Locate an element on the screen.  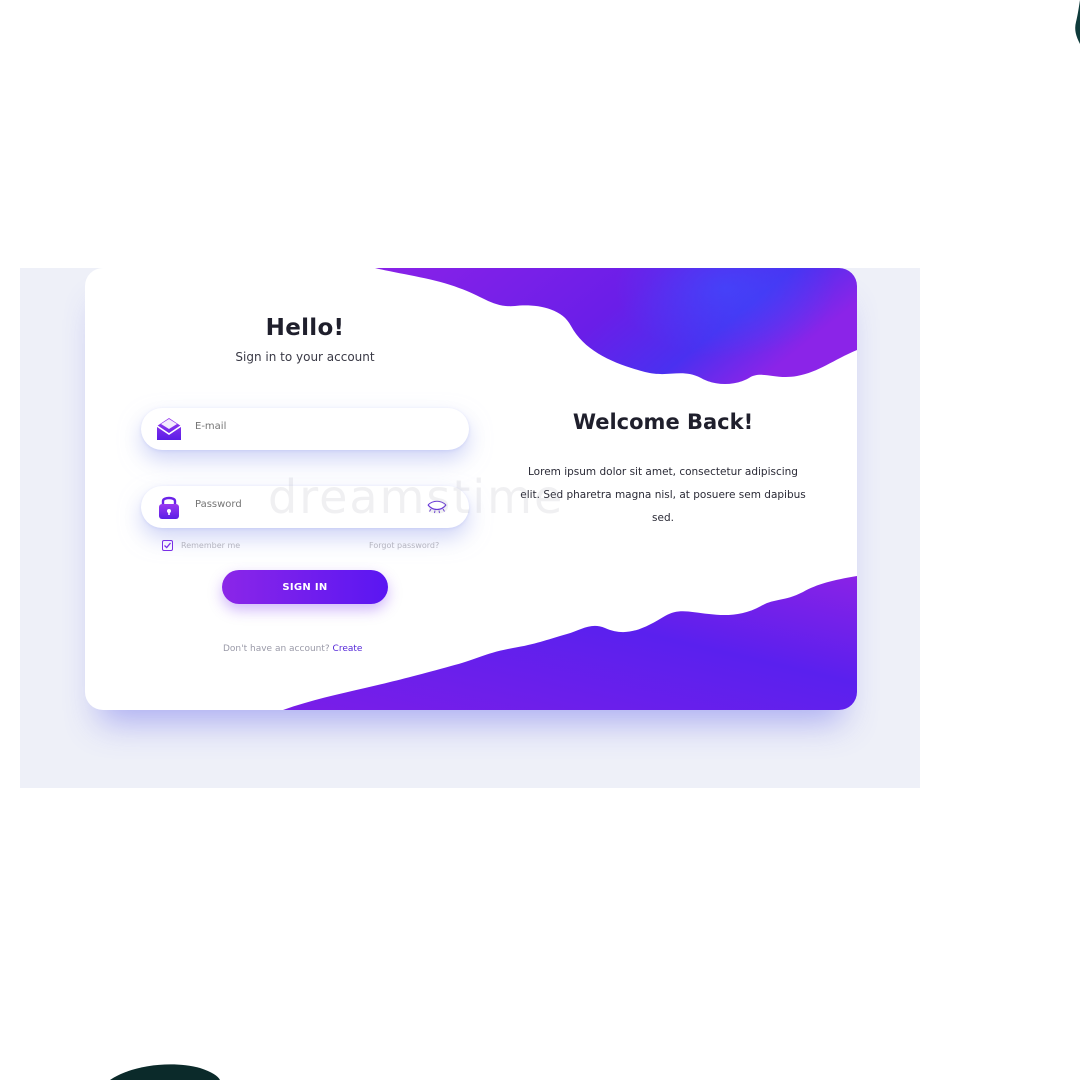
no-account-text: Don't have an account? is located at coordinates (276, 649).